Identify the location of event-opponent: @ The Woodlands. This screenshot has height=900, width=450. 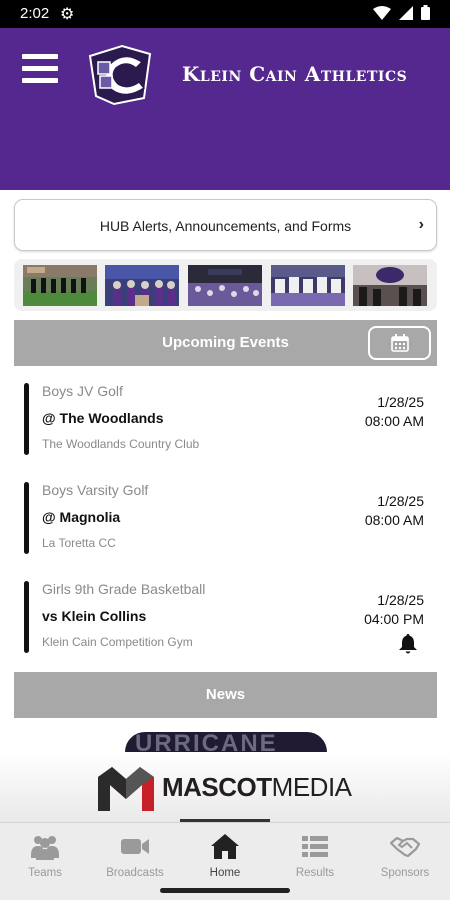
(103, 418).